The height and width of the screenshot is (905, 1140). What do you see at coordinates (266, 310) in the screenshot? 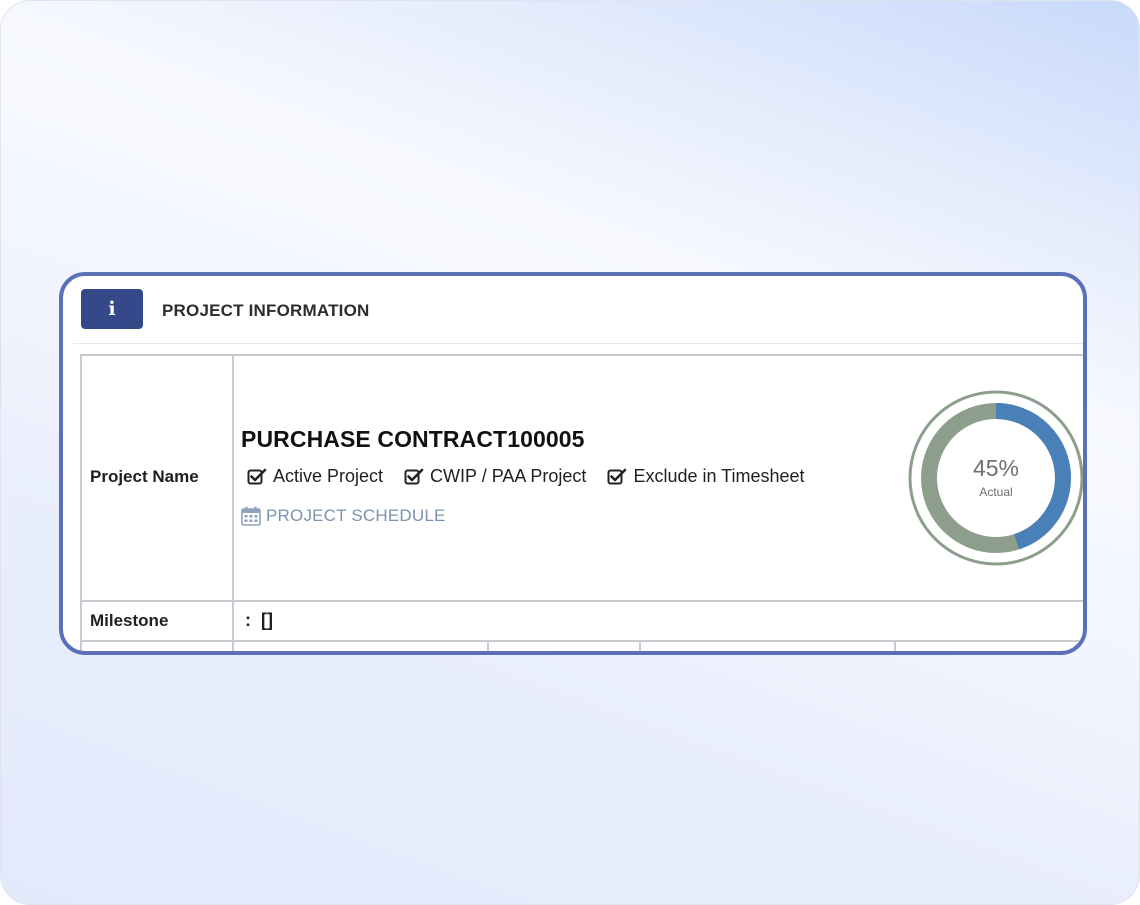
I see `section-title: PROJECT INFORMATION` at bounding box center [266, 310].